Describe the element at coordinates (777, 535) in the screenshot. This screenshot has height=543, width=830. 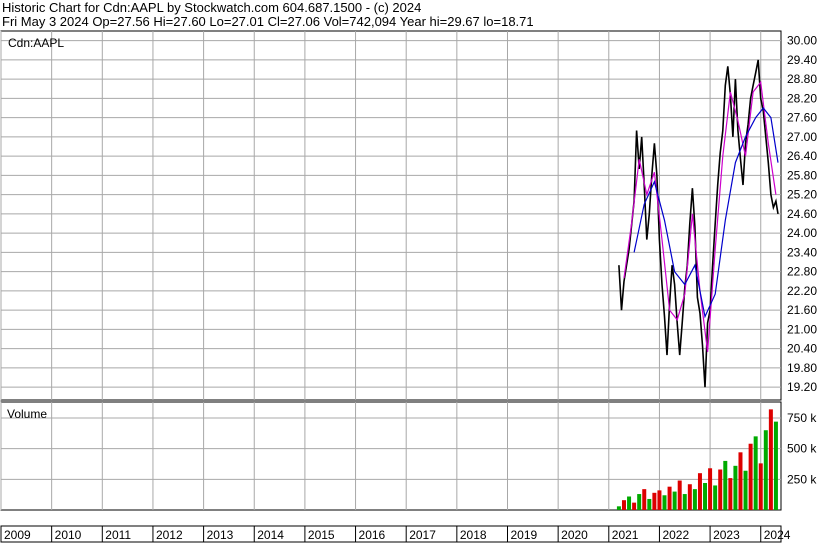
I see `year-tick-label: 2024` at that location.